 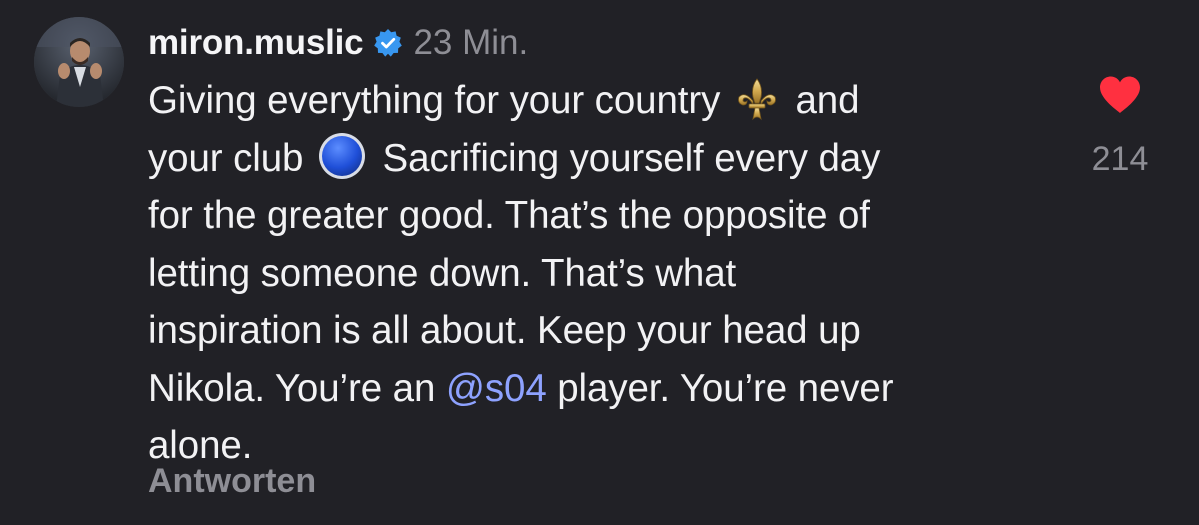 I want to click on verified-badge-icon, so click(x=388, y=43).